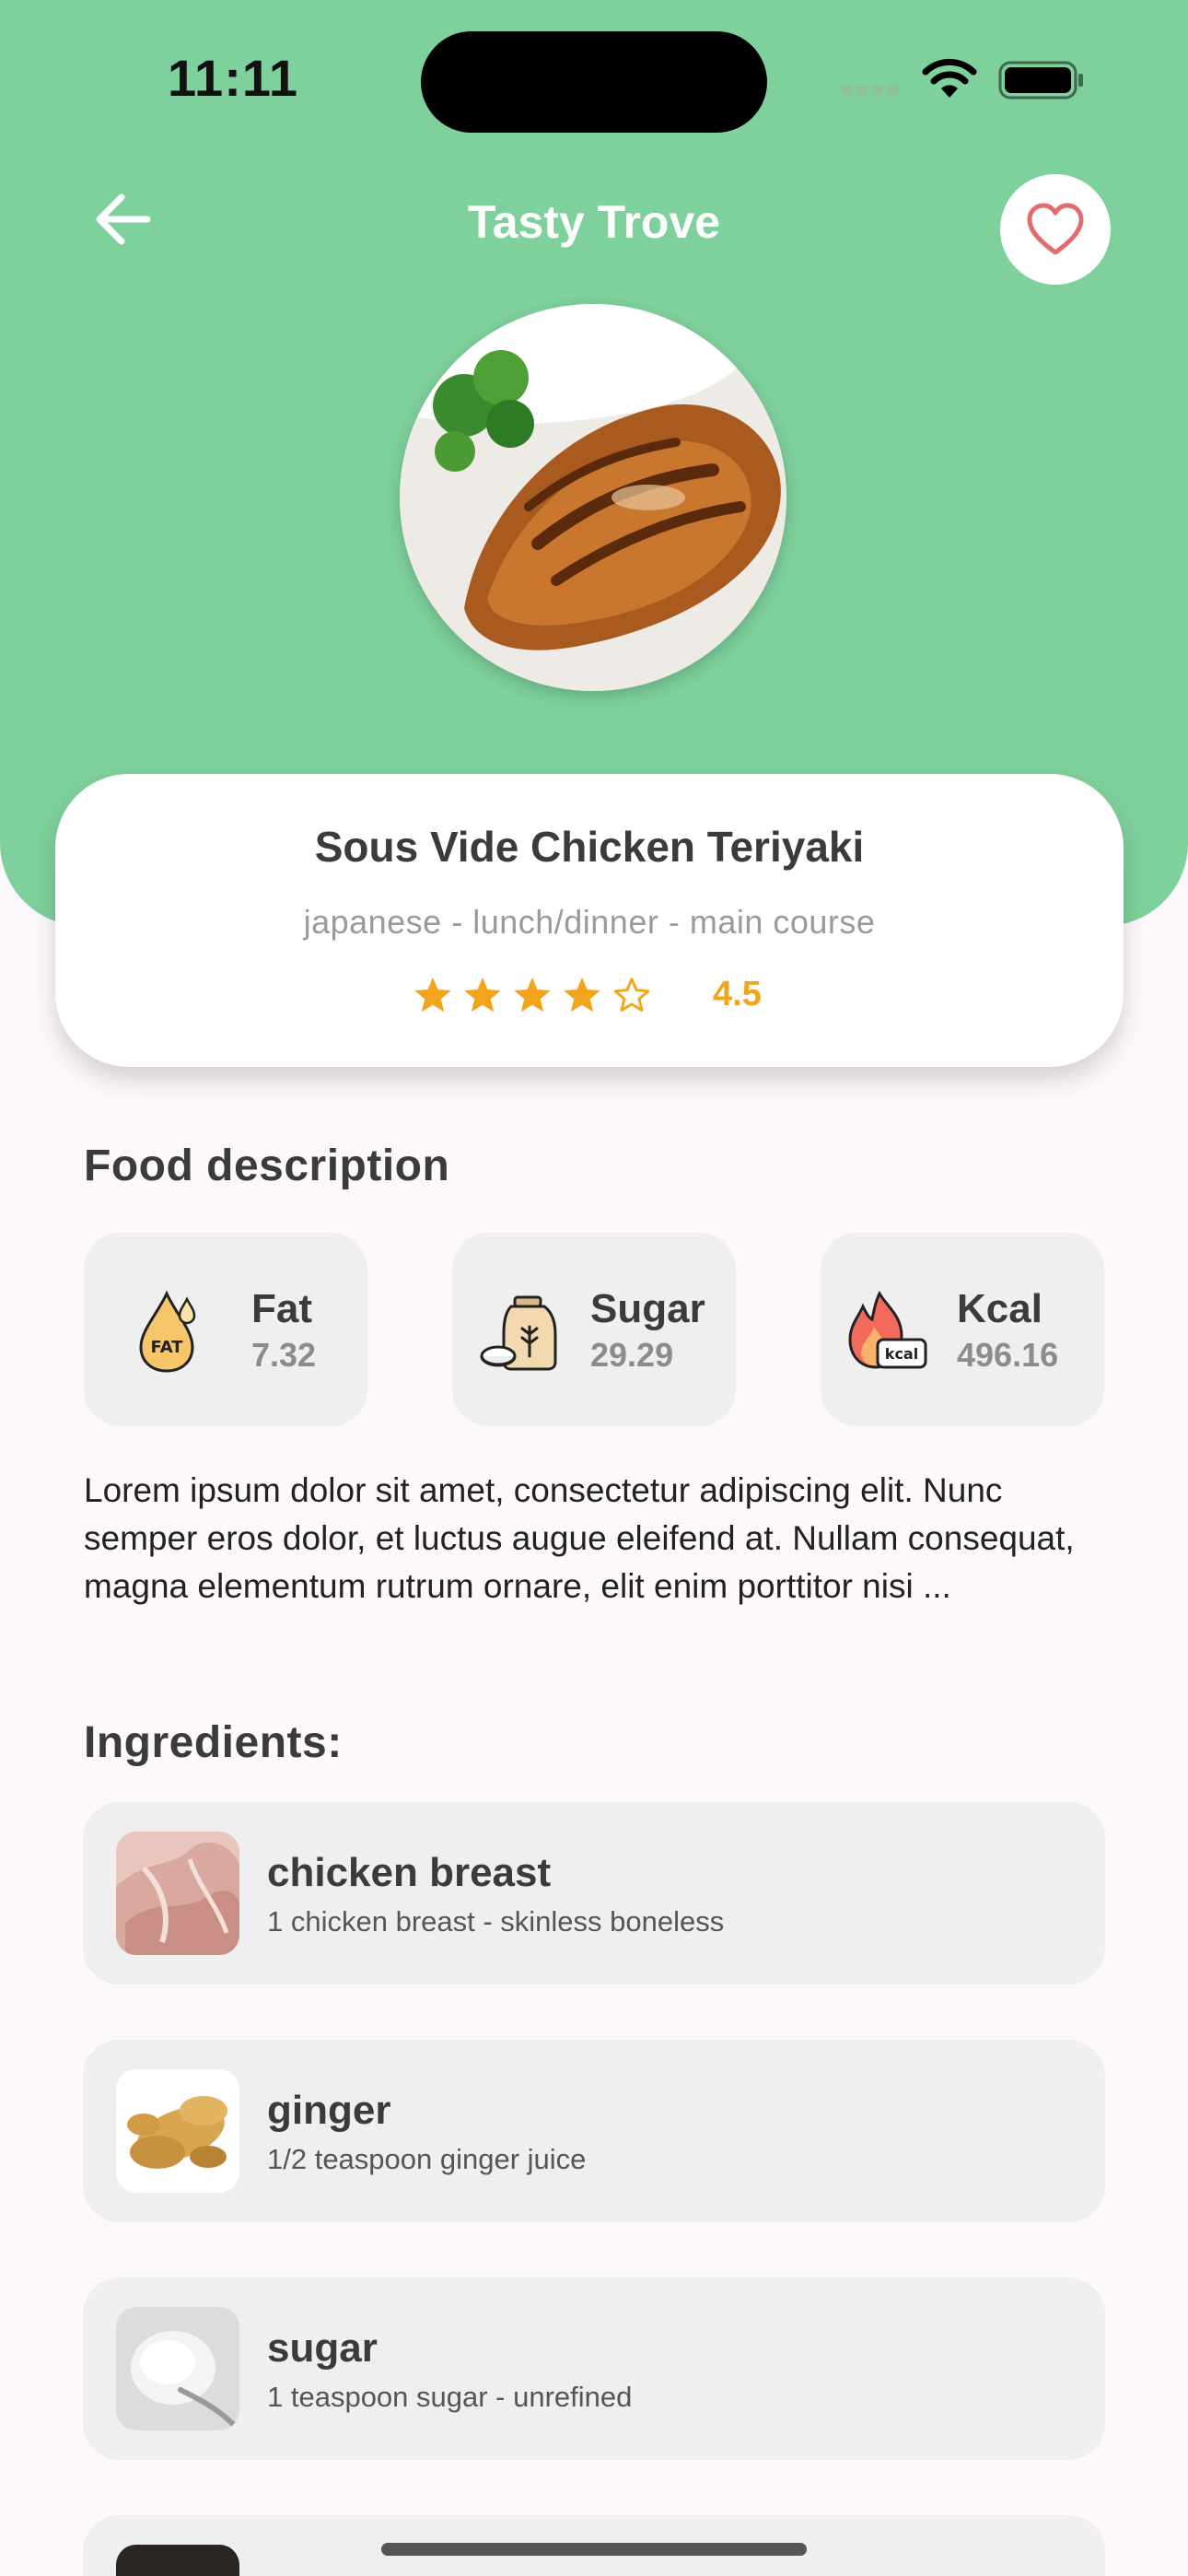 This screenshot has width=1188, height=2576. What do you see at coordinates (901, 1354) in the screenshot?
I see `svg-text: kcal` at bounding box center [901, 1354].